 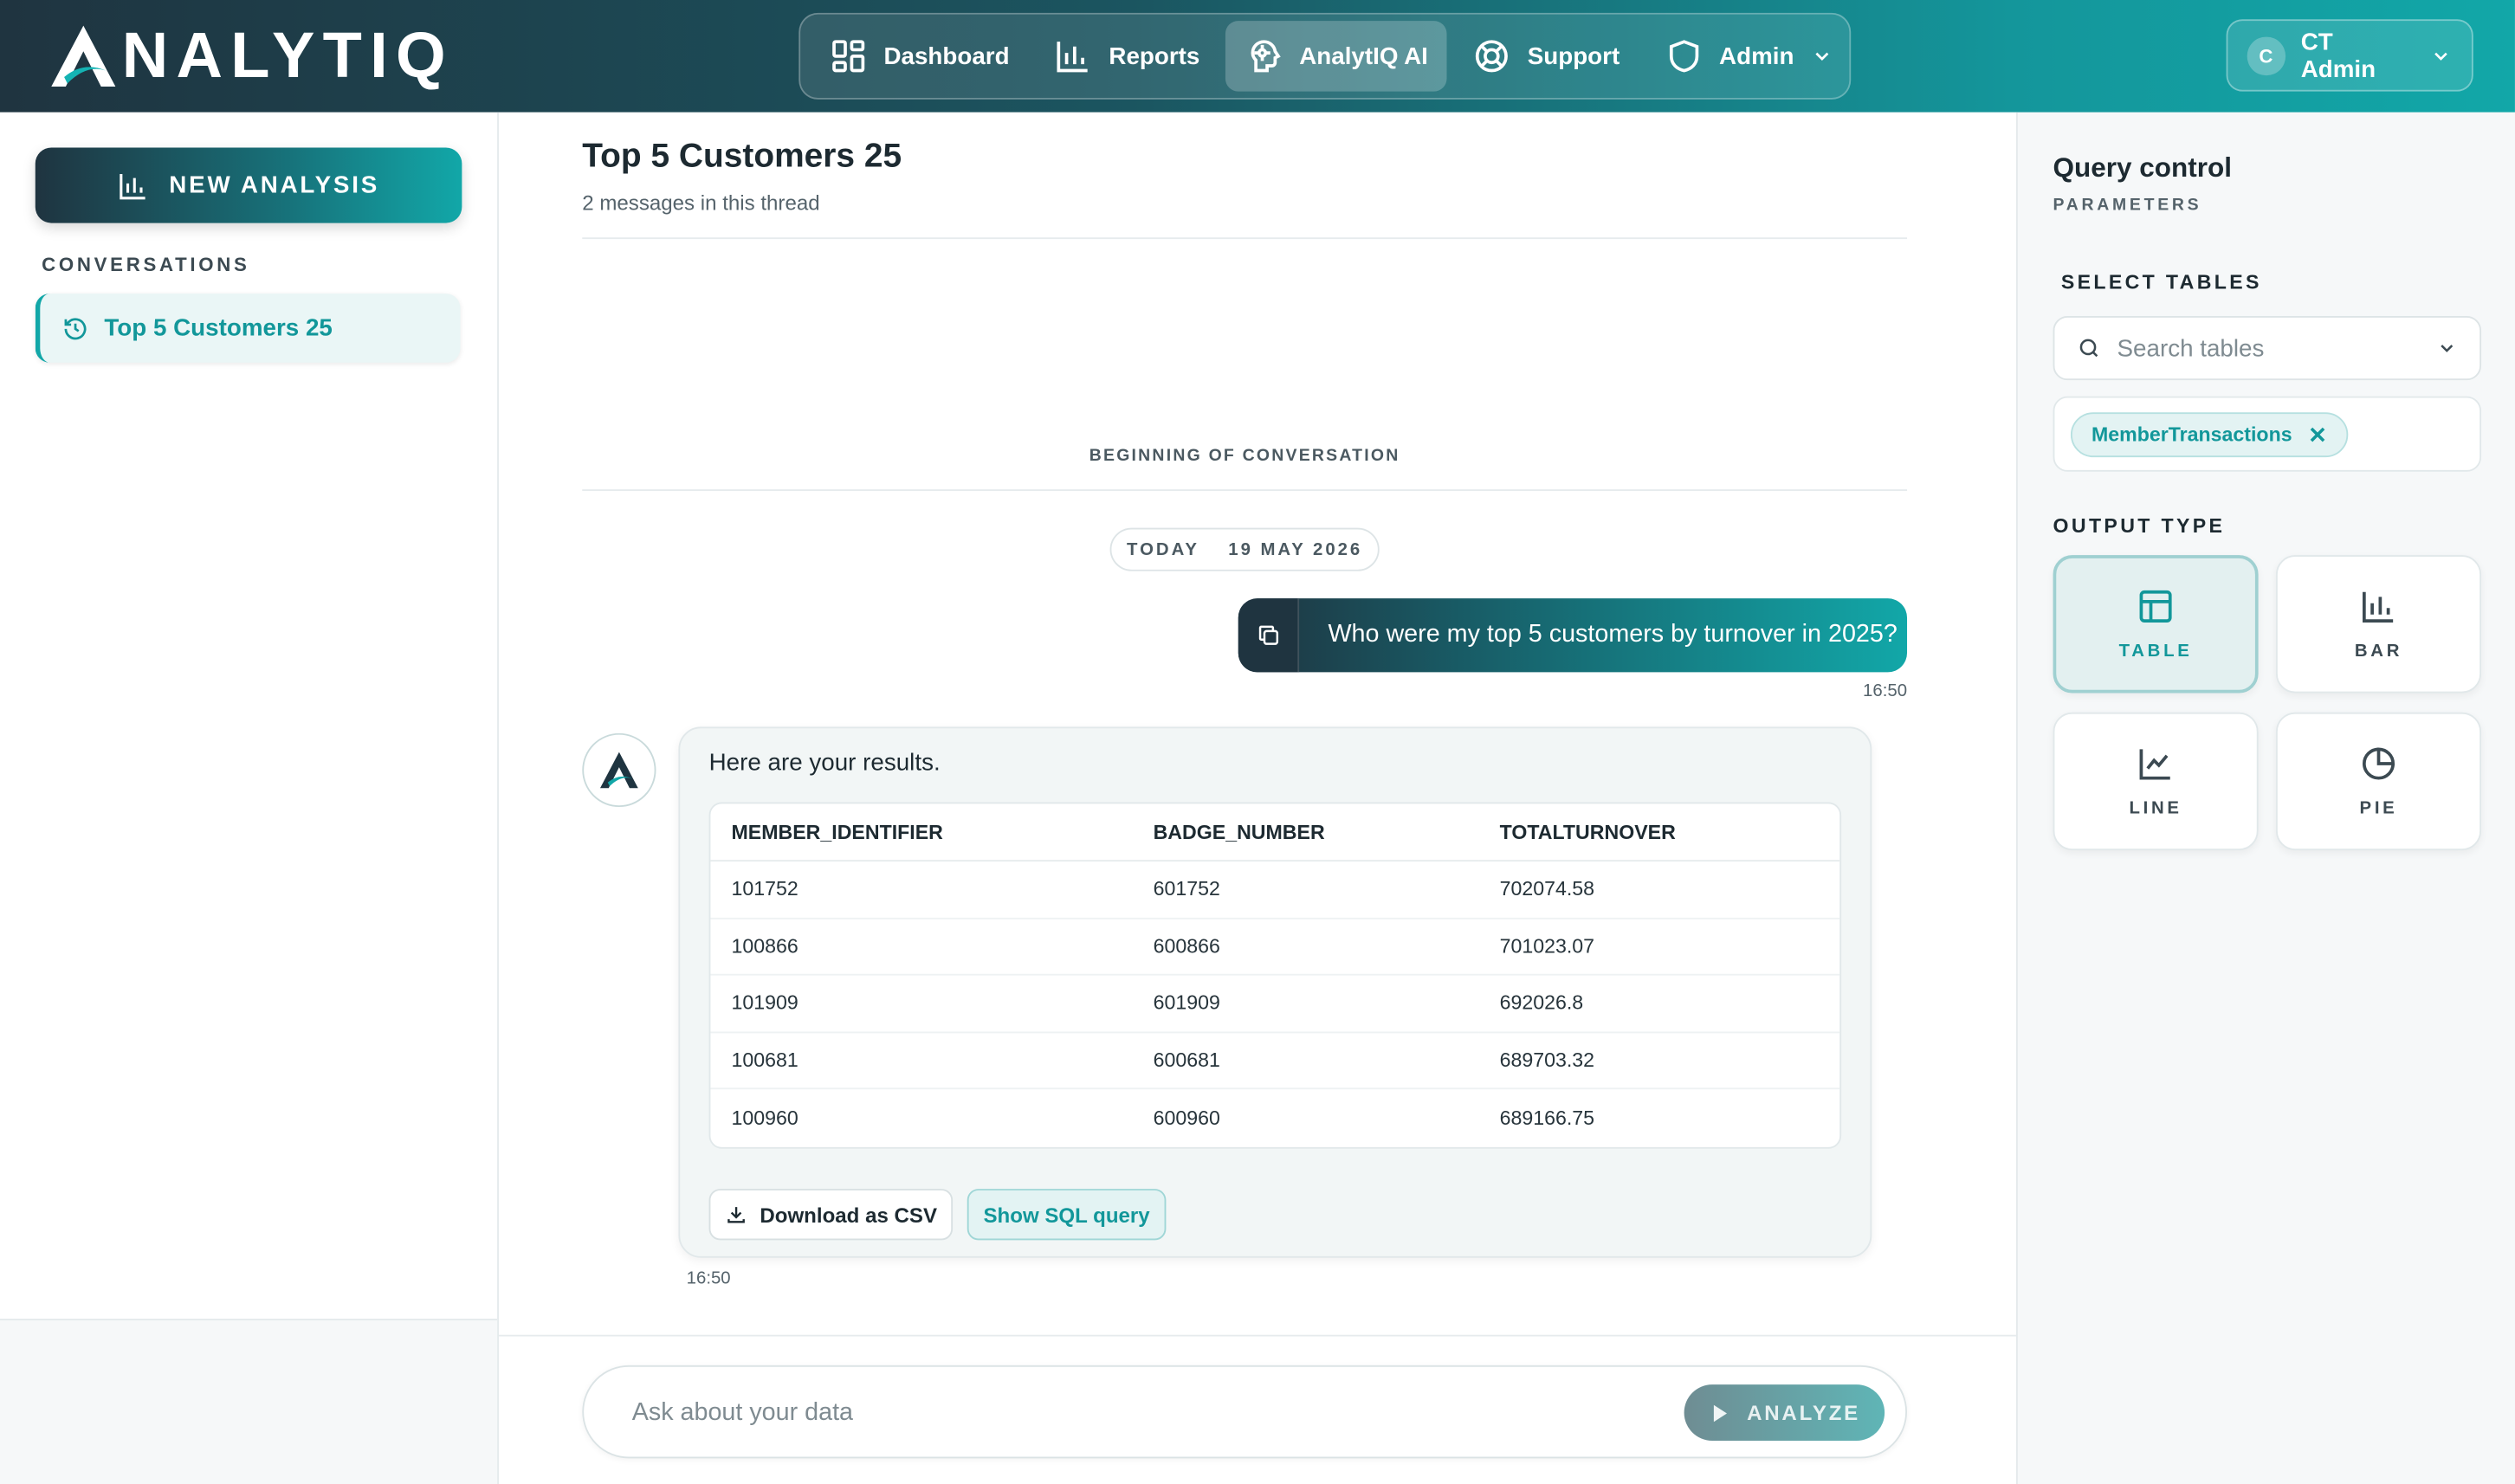 I want to click on nav-item-dashboard: Dashboard, so click(x=919, y=56).